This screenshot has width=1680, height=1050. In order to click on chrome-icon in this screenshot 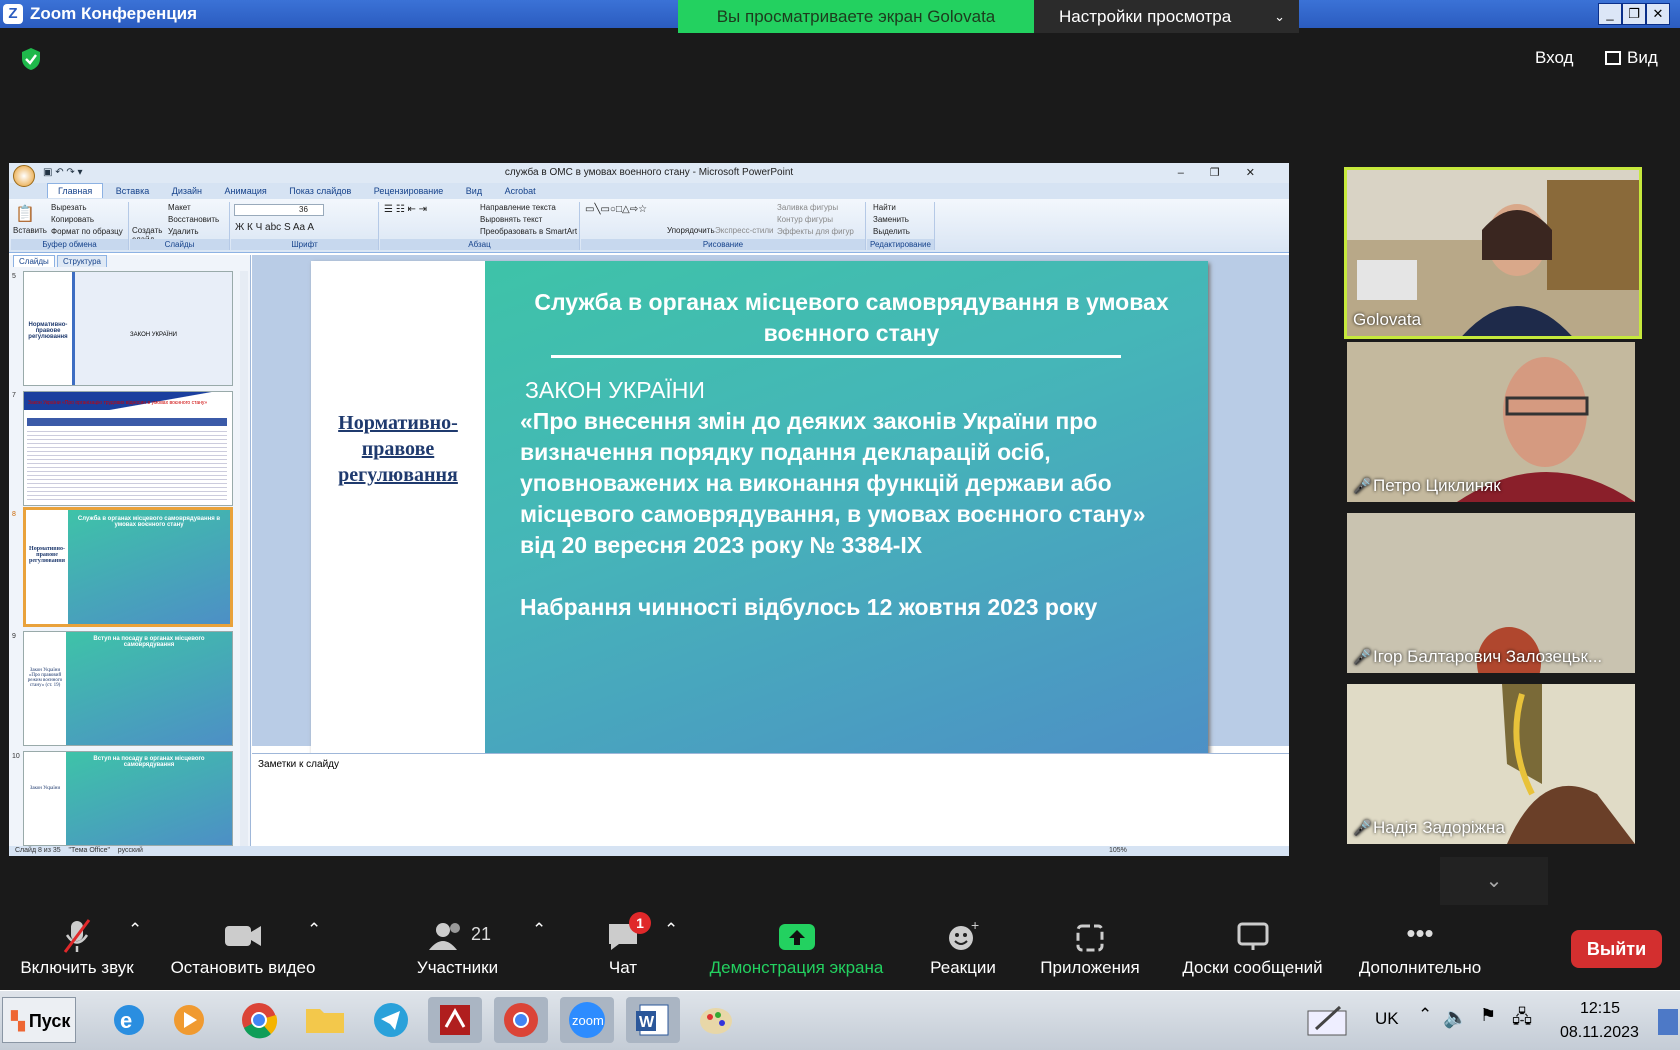, I will do `click(259, 1020)`.